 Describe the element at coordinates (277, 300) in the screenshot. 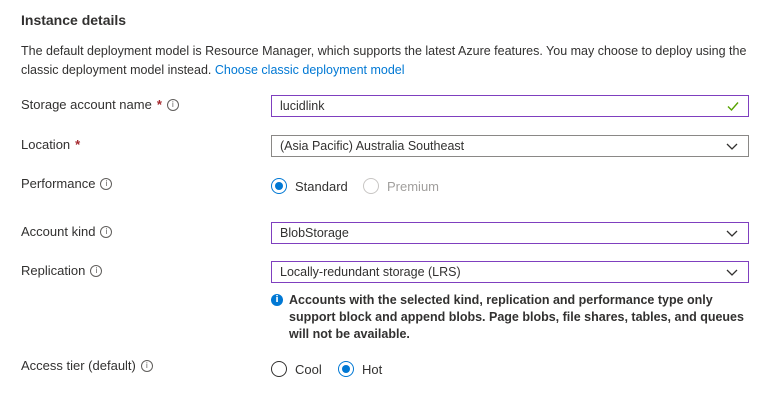

I see `info-filled-icon: i` at that location.